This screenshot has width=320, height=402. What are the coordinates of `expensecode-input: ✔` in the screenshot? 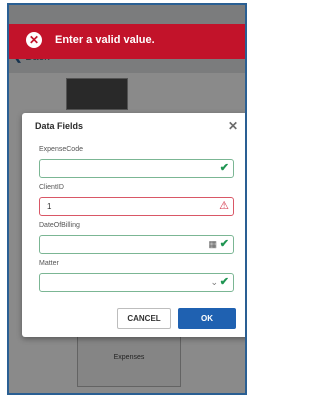 It's located at (136, 168).